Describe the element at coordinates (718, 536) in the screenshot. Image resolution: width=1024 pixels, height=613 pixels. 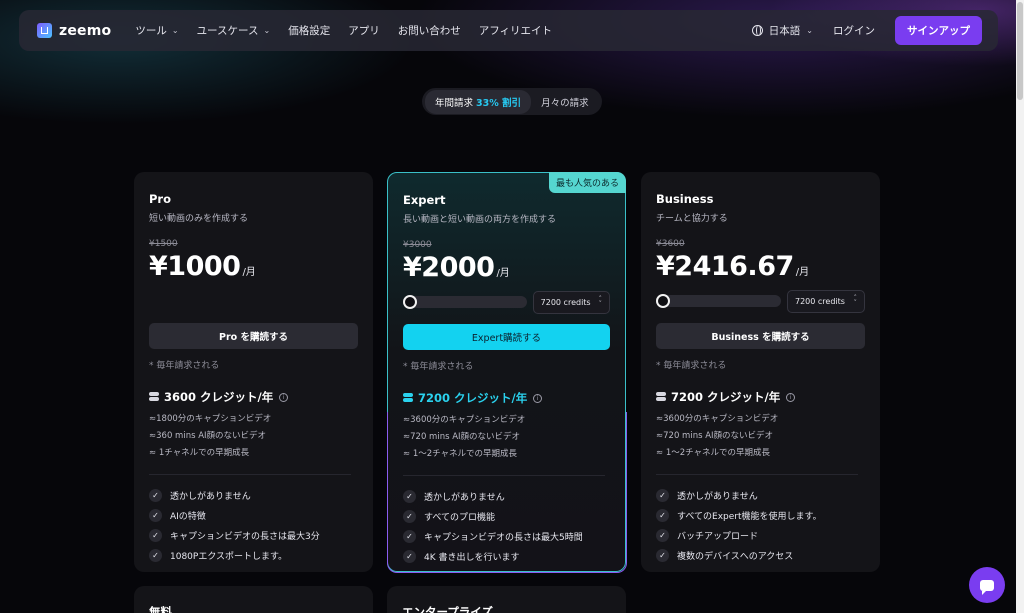
I see `feature-label: バッチアップロード` at that location.